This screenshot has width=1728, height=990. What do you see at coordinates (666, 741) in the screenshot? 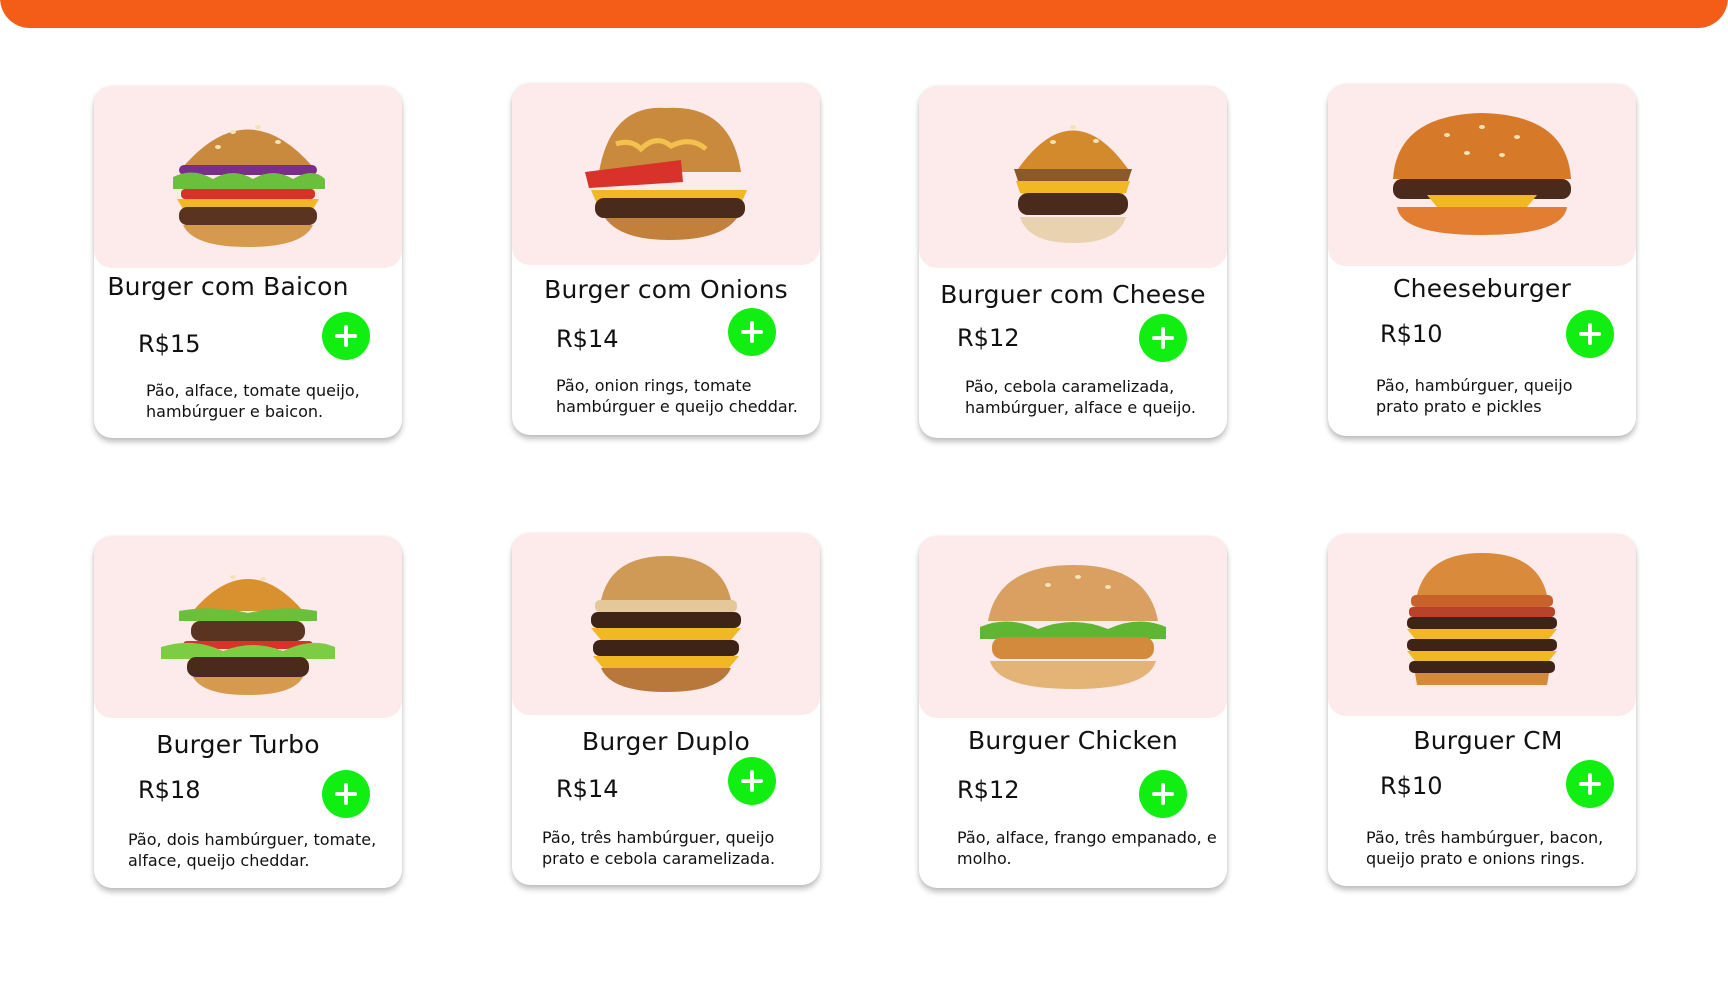
I see `product-name: Burger Duplo` at bounding box center [666, 741].